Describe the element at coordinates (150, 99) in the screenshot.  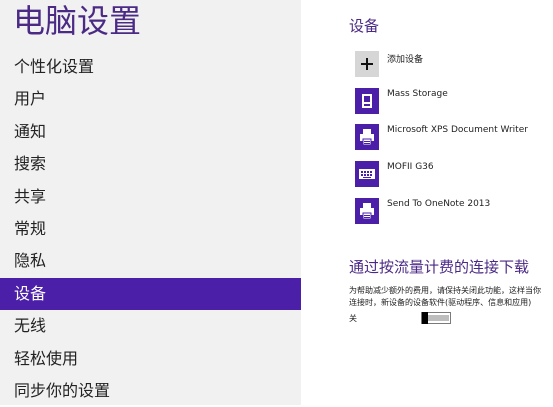
I see `nav-item-users: 用户` at that location.